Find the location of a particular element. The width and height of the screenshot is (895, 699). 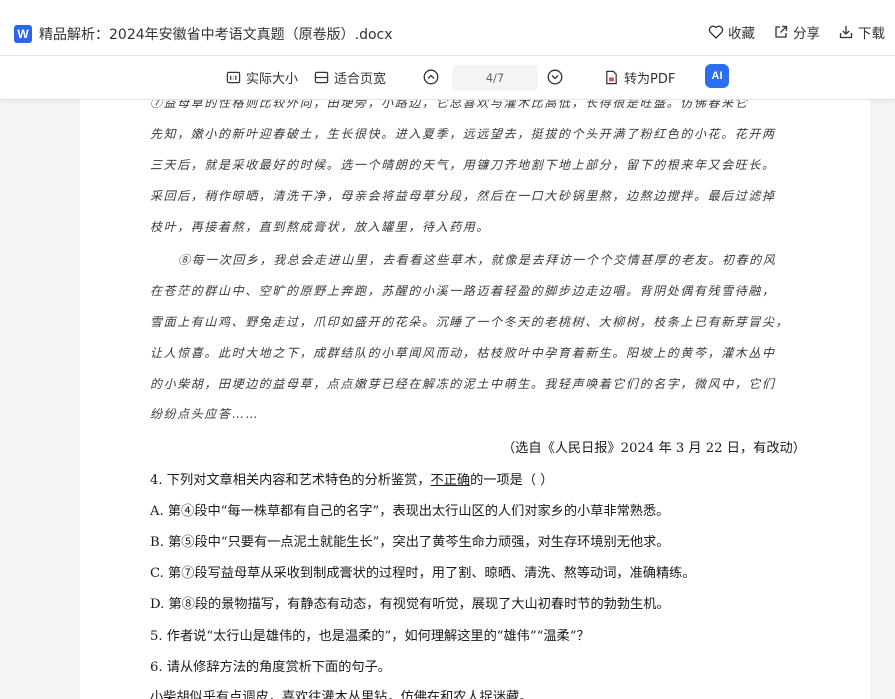

convert-to-pdf-button: 转为PDF is located at coordinates (639, 77).